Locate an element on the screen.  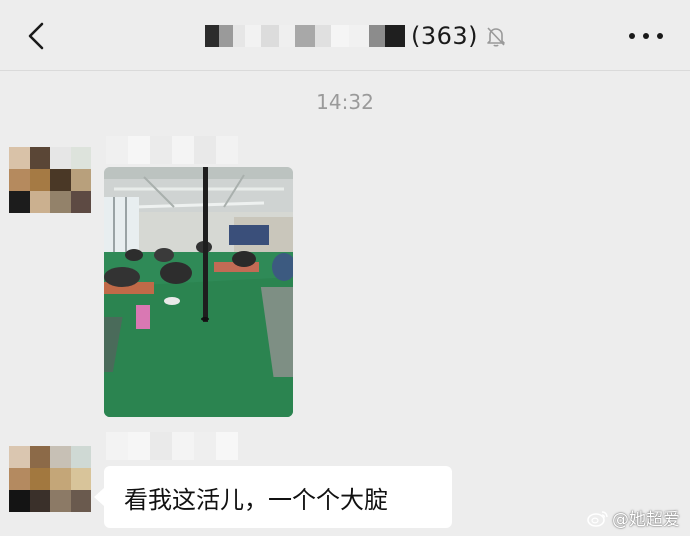
text-message-bubble: 看我这活儿，一个个大腚 is located at coordinates (273, 497).